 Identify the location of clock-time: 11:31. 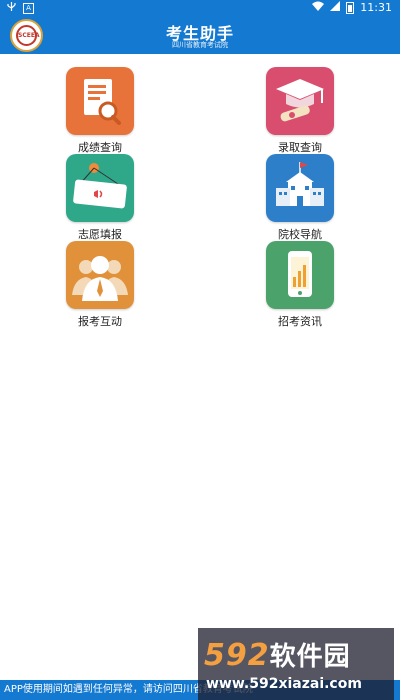
(376, 7).